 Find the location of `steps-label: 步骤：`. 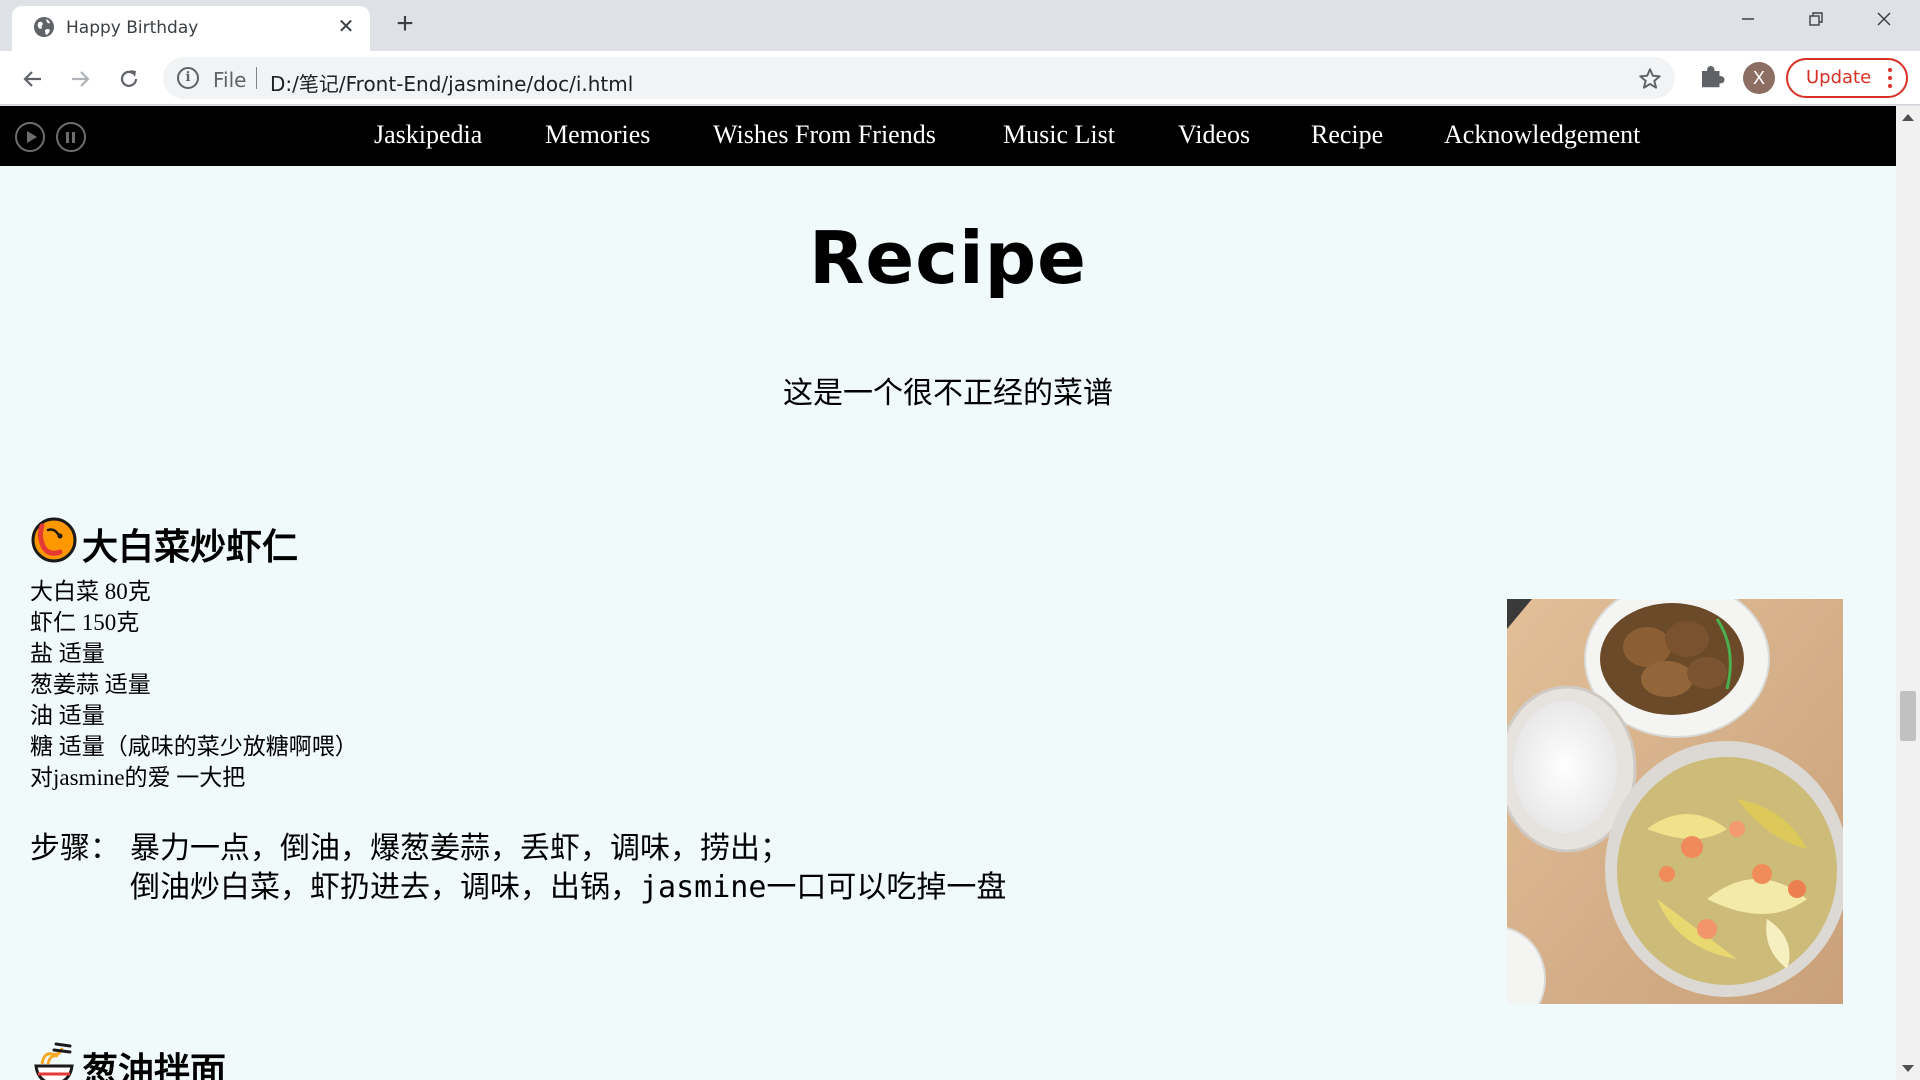

steps-label: 步骤： is located at coordinates (75, 848).